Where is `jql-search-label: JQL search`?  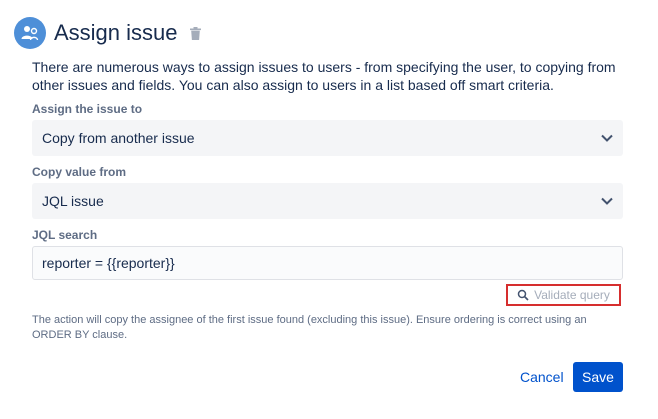 jql-search-label: JQL search is located at coordinates (65, 235).